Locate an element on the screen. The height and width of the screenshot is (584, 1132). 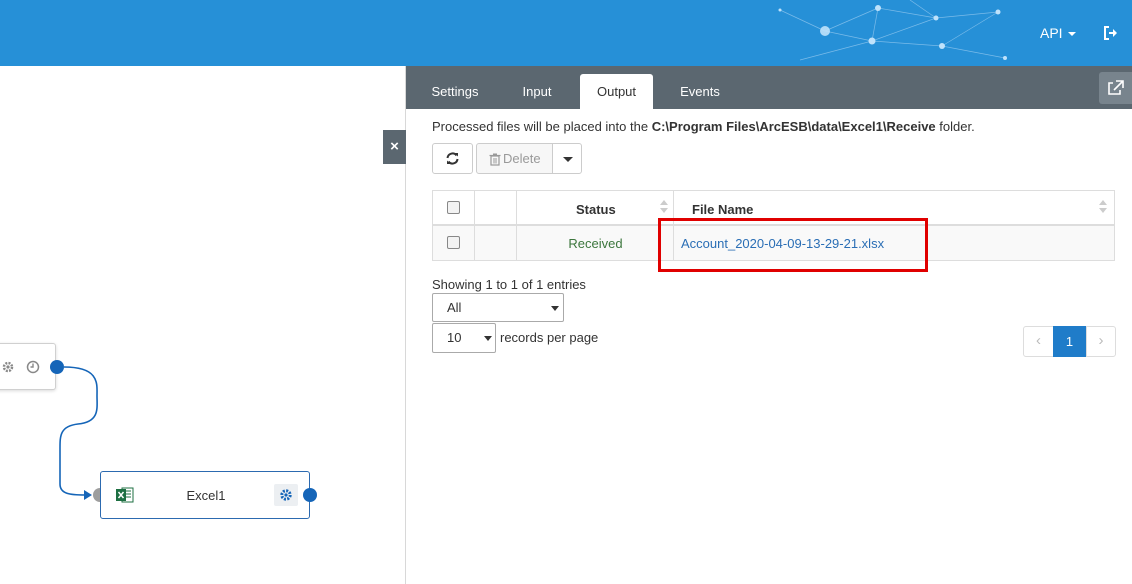
page-size-value: 10 is located at coordinates (454, 337).